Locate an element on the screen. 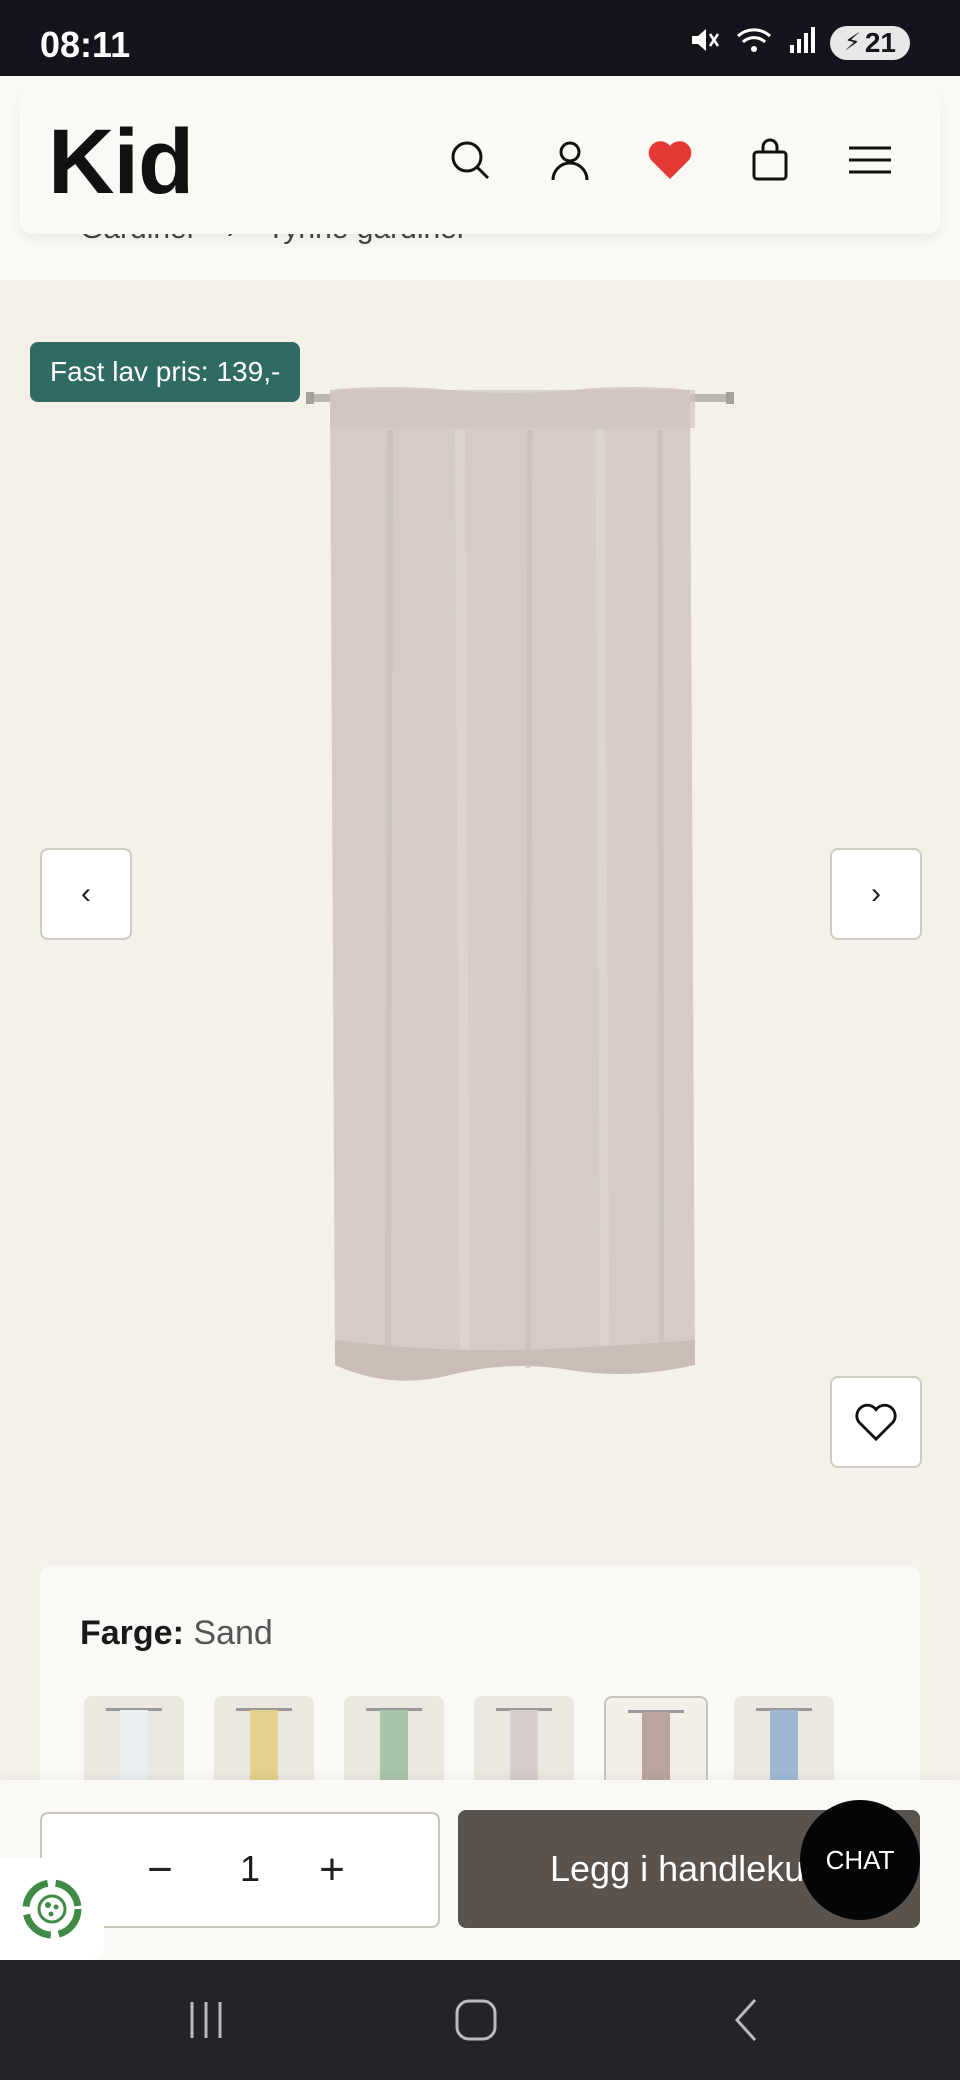 The height and width of the screenshot is (2080, 960). search-icon is located at coordinates (470, 160).